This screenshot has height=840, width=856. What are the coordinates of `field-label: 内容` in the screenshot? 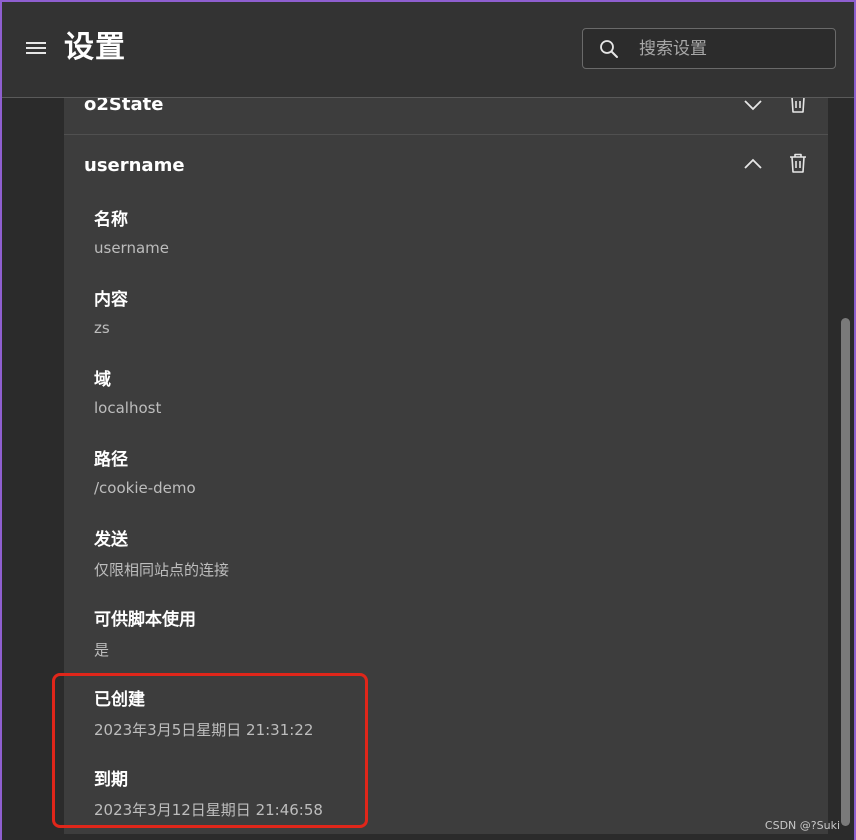 It's located at (111, 300).